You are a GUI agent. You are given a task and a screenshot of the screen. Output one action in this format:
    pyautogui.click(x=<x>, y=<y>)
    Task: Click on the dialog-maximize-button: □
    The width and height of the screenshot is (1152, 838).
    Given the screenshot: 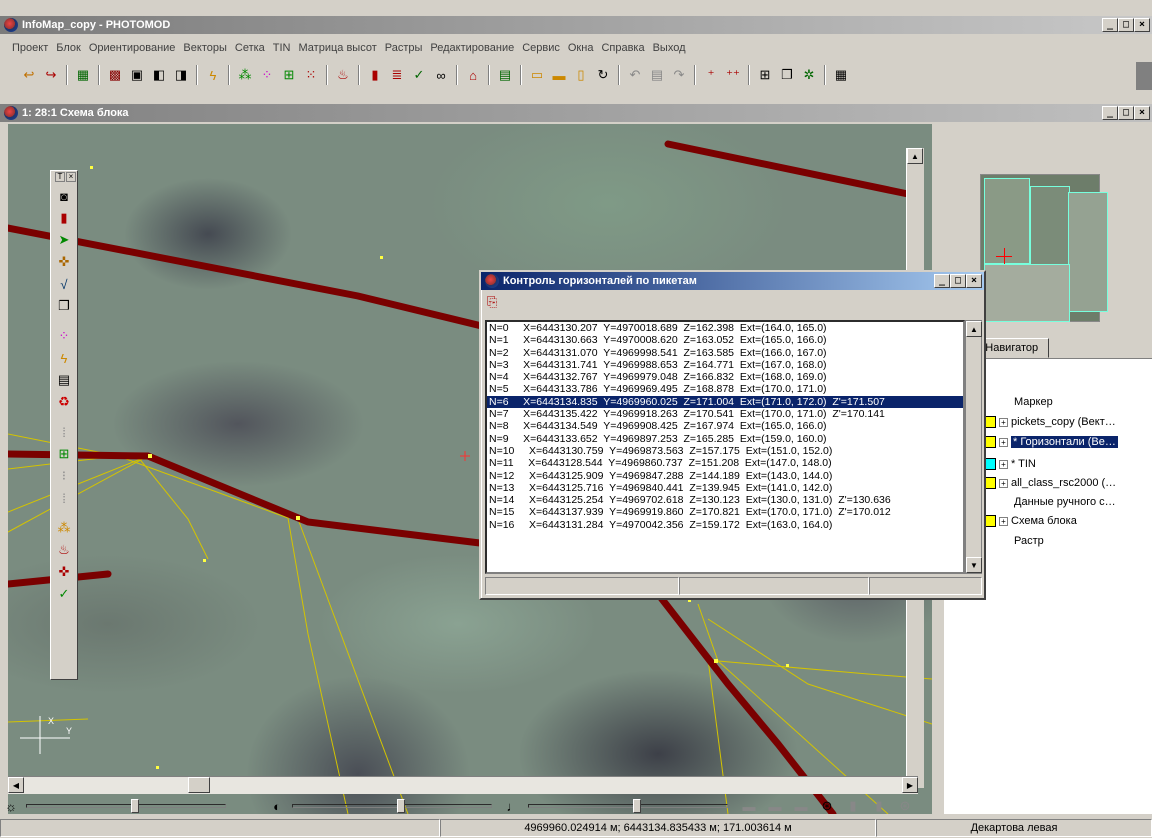 What is the action you would take?
    pyautogui.click(x=958, y=281)
    